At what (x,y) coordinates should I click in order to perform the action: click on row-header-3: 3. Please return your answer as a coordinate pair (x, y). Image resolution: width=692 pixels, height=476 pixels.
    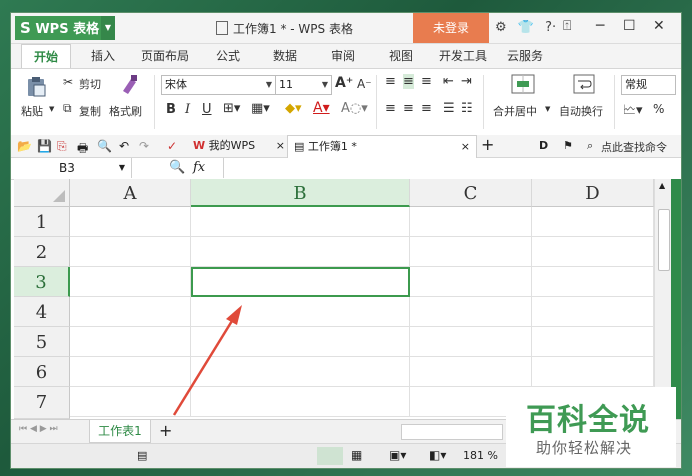
    Looking at the image, I should click on (42, 282).